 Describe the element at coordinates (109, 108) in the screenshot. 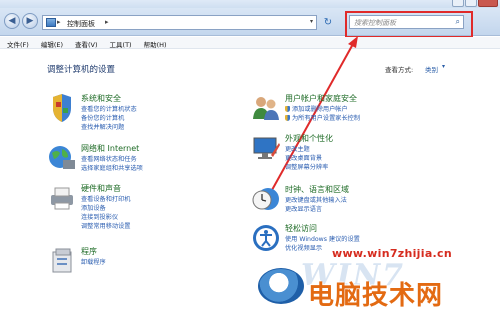

I see `category-link: 查看您的计算机状态` at that location.